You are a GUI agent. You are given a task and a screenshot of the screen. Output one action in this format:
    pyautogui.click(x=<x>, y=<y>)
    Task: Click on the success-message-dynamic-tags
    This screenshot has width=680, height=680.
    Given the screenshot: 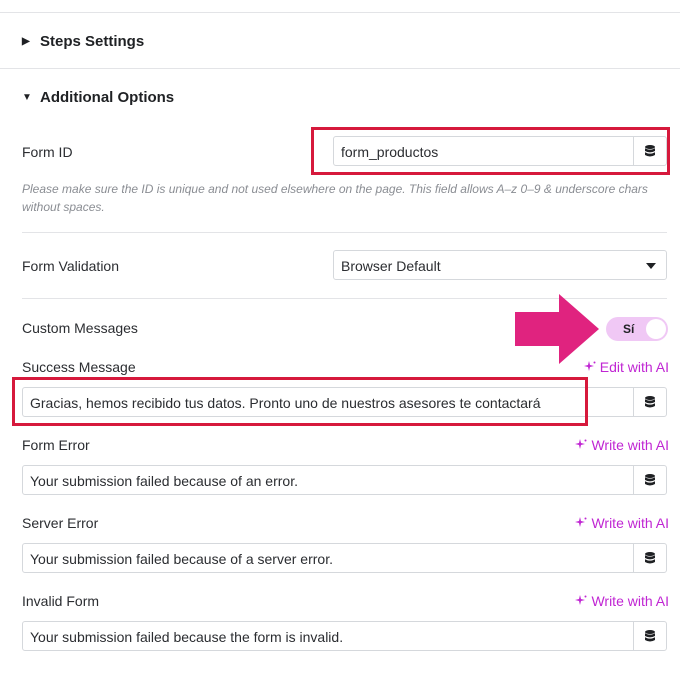 What is the action you would take?
    pyautogui.click(x=649, y=402)
    